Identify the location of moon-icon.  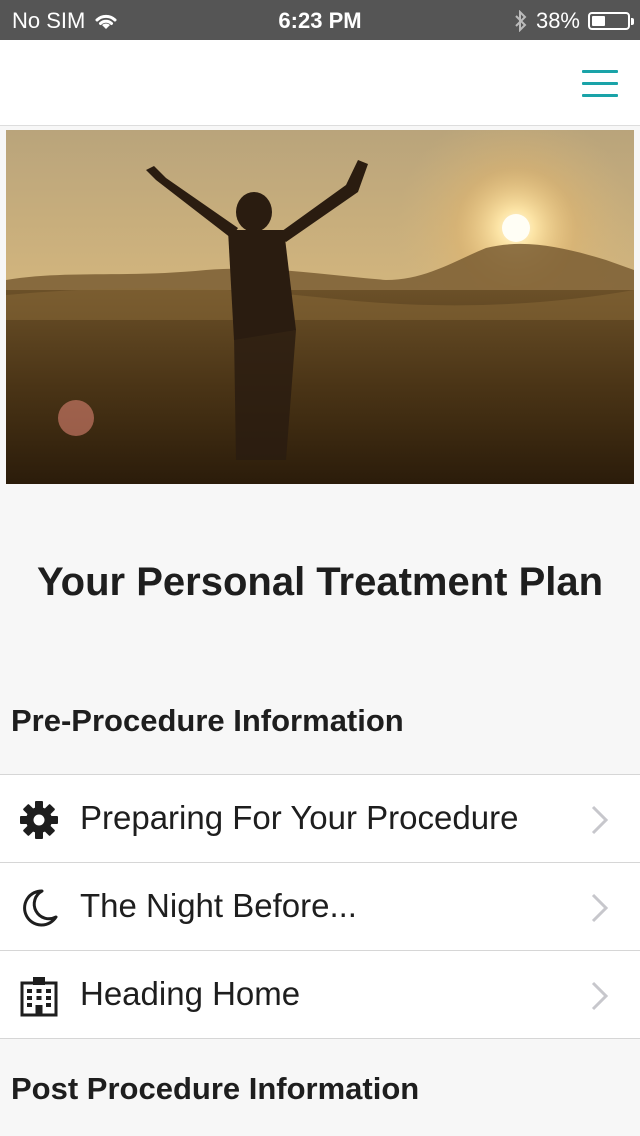
(40, 908).